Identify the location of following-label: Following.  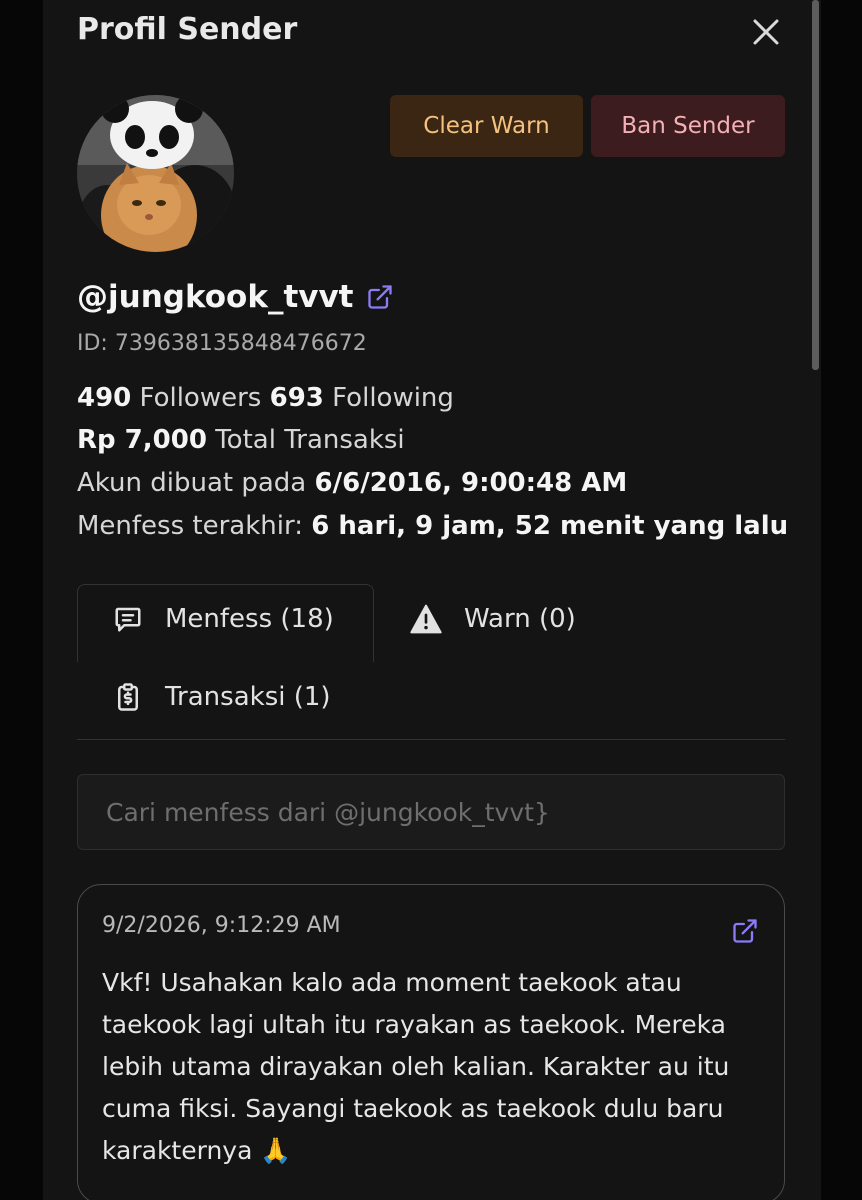
(393, 398).